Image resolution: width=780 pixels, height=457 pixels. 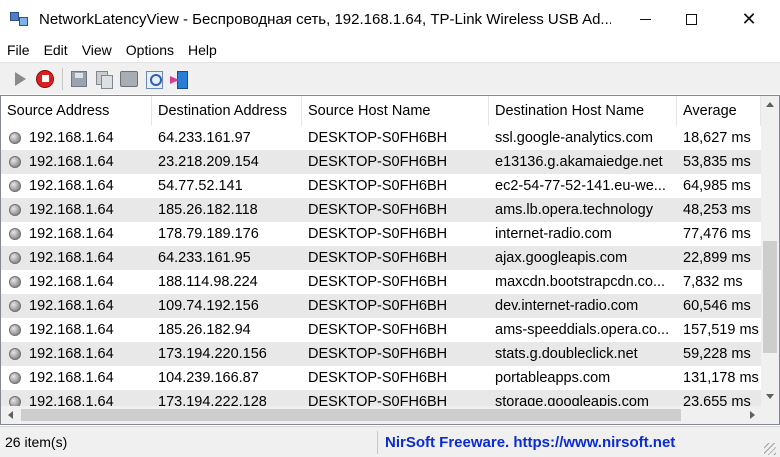 I want to click on toolbar-separator, so click(x=62, y=78).